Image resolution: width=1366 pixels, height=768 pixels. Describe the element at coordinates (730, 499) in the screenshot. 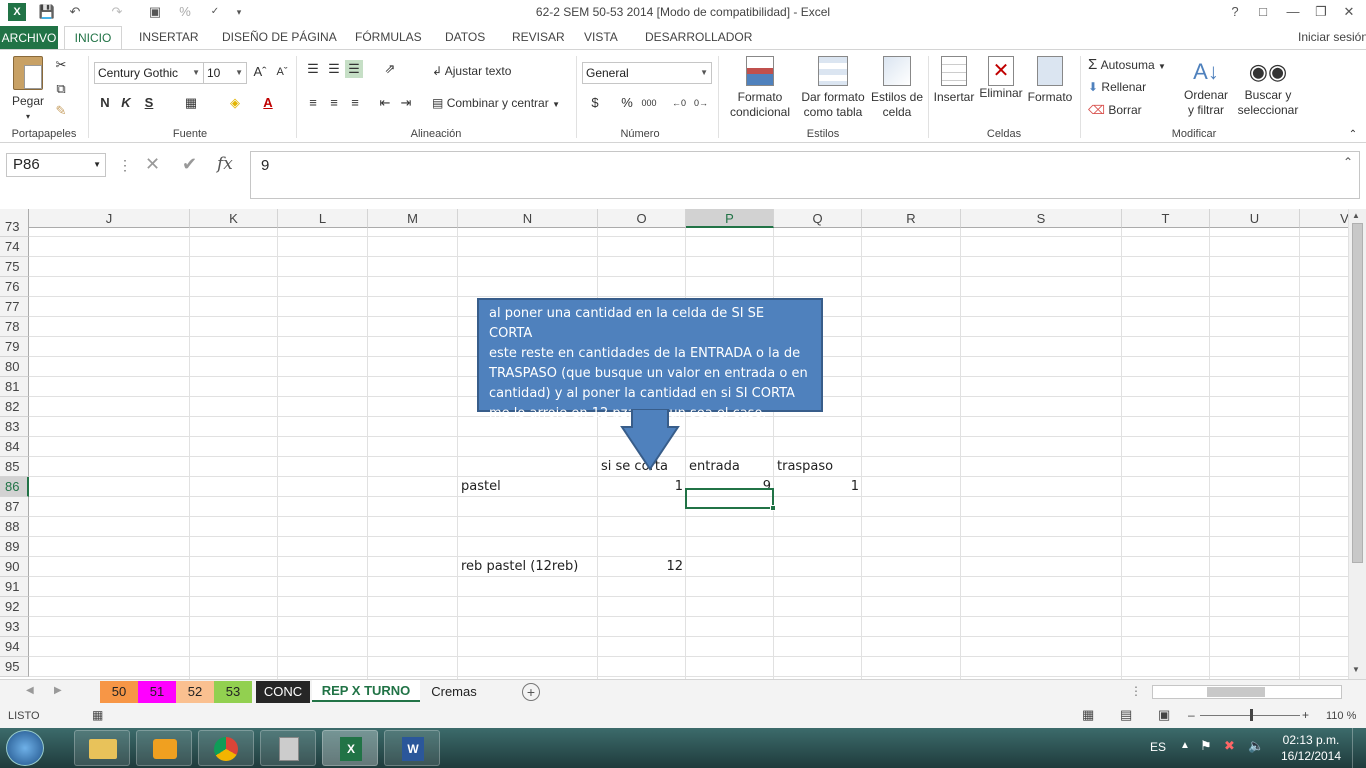

I see `active-cell-selection` at that location.